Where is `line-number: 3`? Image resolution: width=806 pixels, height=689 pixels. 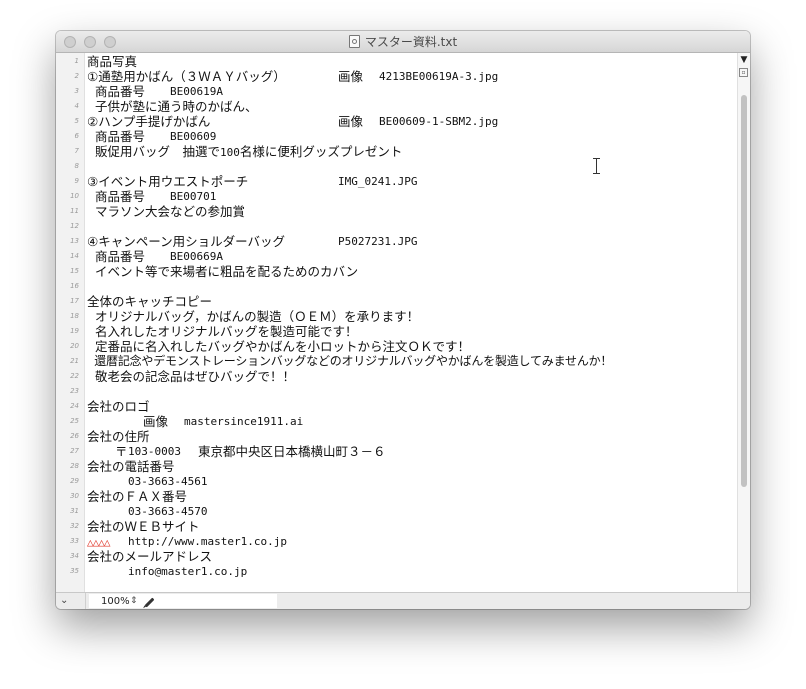 line-number: 3 is located at coordinates (76, 91).